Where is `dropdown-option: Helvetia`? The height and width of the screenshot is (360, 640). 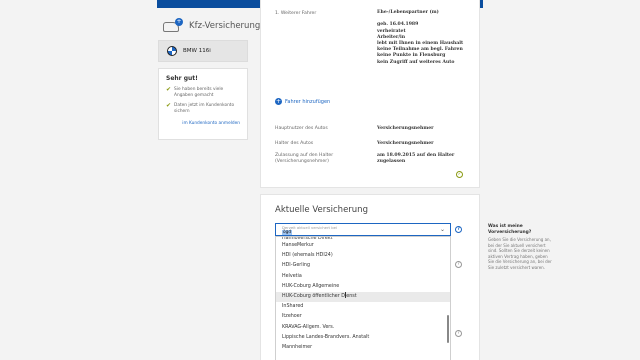 dropdown-option: Helvetia is located at coordinates (363, 277).